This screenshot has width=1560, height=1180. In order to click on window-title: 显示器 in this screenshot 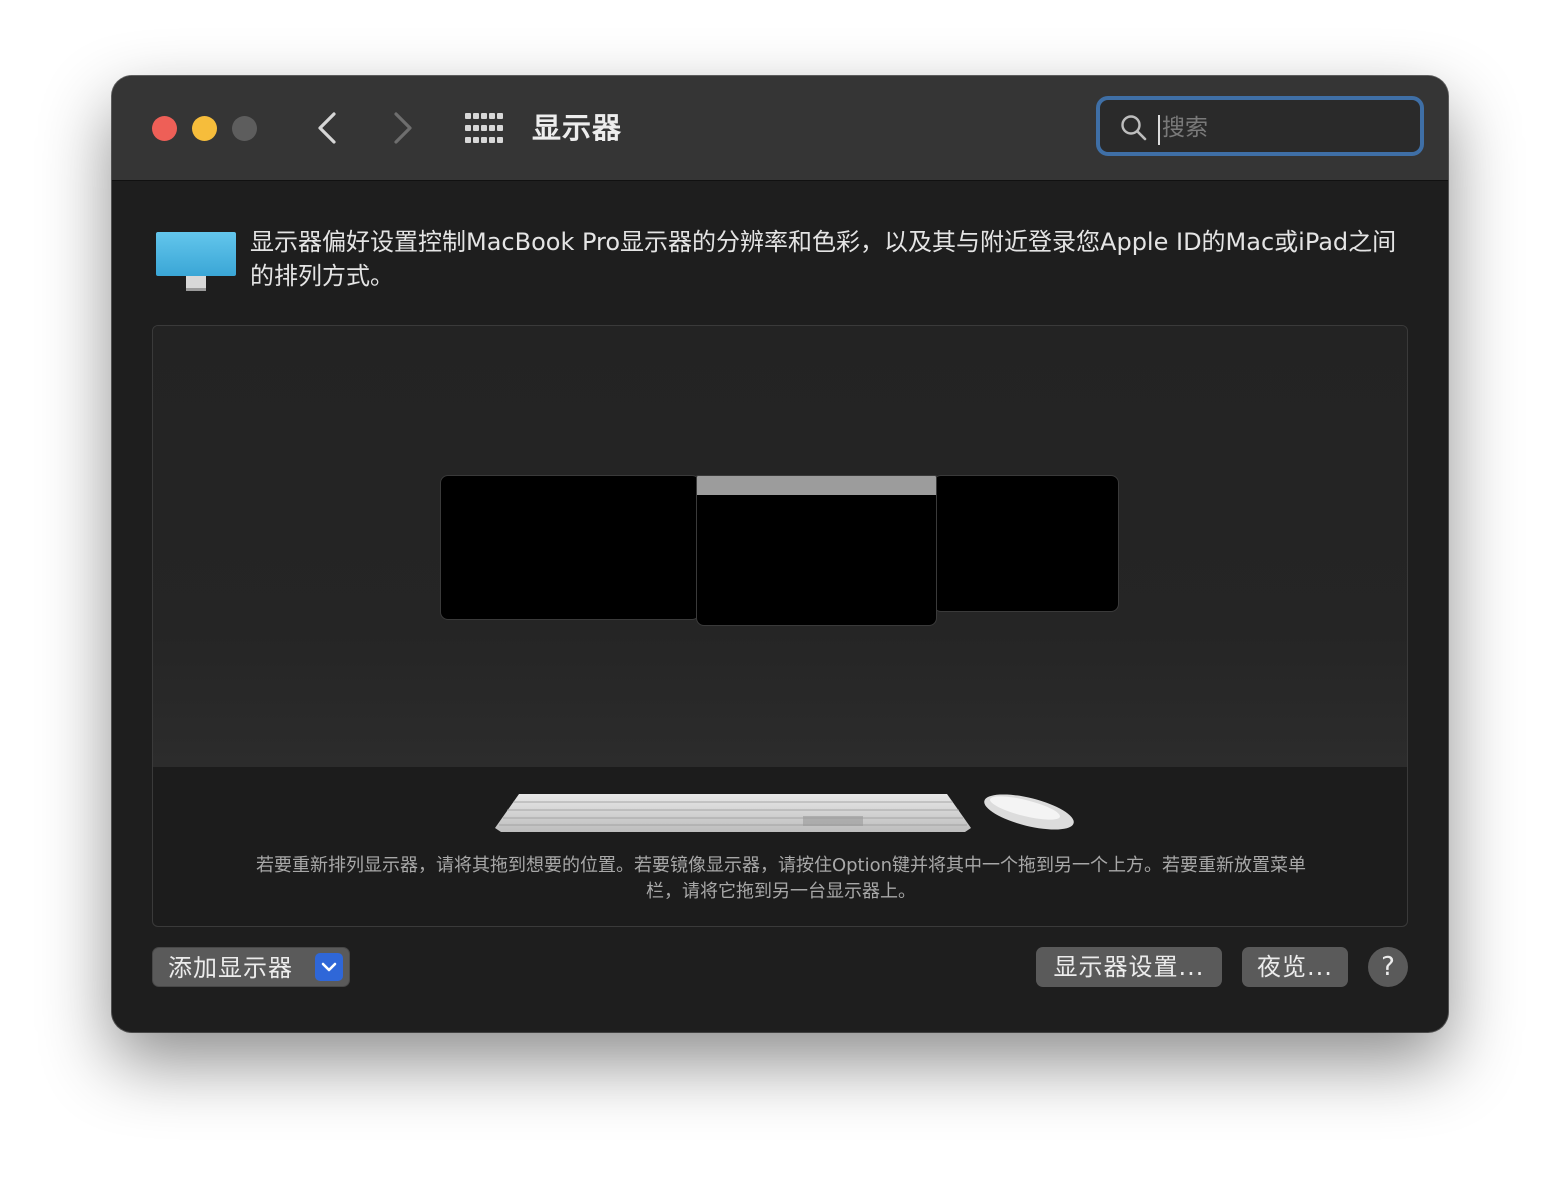, I will do `click(577, 128)`.